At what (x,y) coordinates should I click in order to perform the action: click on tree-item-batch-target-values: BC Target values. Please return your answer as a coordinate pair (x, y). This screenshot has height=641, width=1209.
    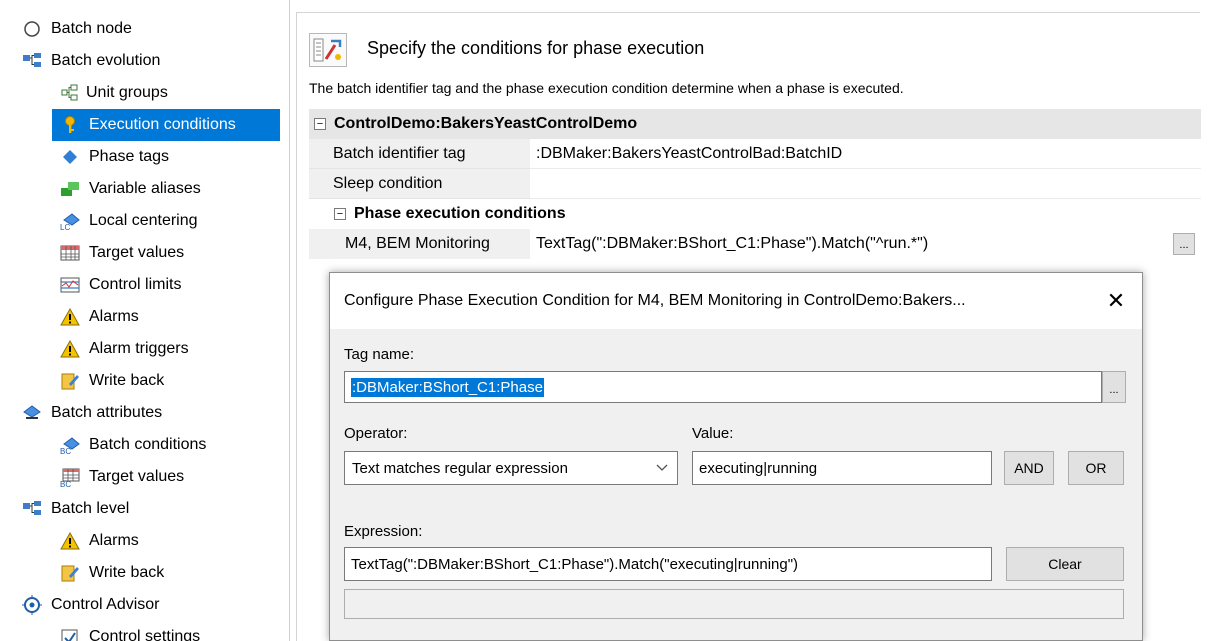
    Looking at the image, I should click on (122, 477).